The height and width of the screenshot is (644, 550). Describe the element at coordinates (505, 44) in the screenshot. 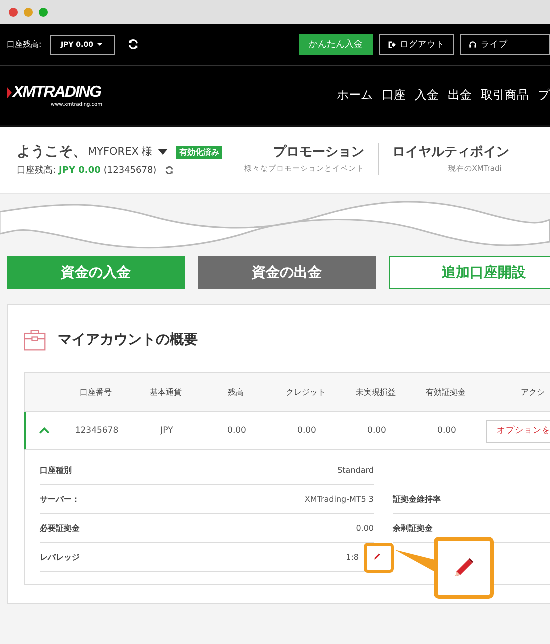

I see `live-chat-button: ライブ` at that location.